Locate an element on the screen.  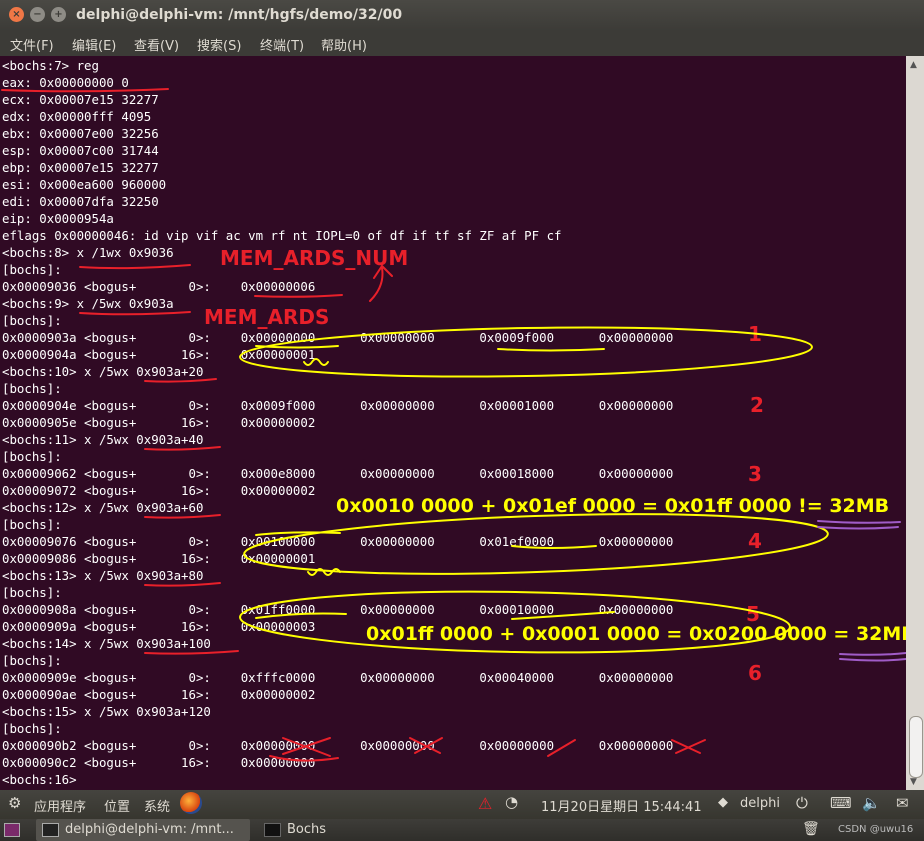
terminal-line: <bochs:7> reg is located at coordinates (50, 65).